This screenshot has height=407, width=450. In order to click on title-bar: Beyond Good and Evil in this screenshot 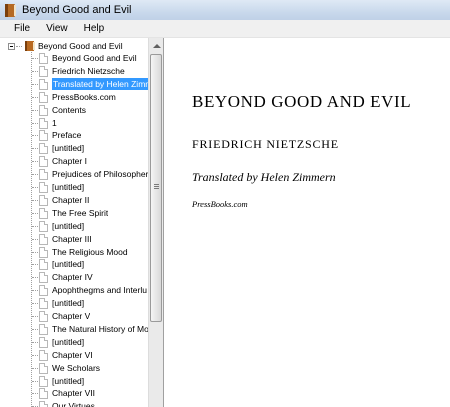, I will do `click(225, 10)`.